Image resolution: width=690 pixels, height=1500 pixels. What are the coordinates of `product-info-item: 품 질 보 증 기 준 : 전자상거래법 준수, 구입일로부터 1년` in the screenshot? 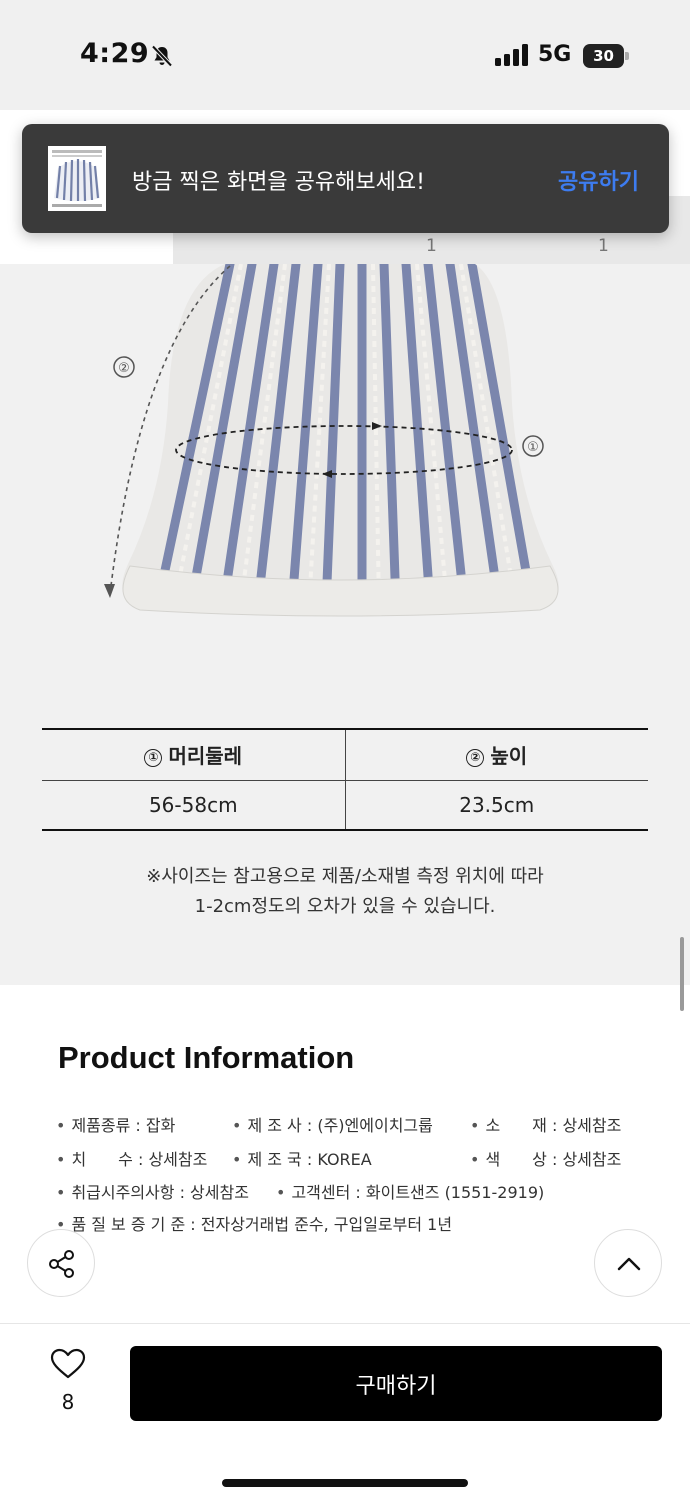 It's located at (254, 1223).